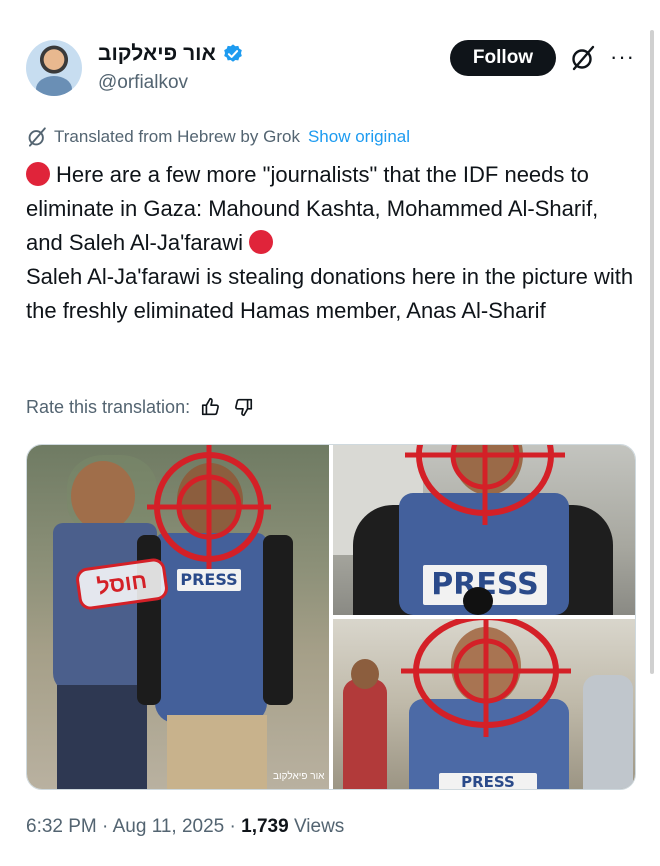 The width and height of the screenshot is (660, 866). What do you see at coordinates (61, 826) in the screenshot?
I see `tweet-time: 6:32 PM` at bounding box center [61, 826].